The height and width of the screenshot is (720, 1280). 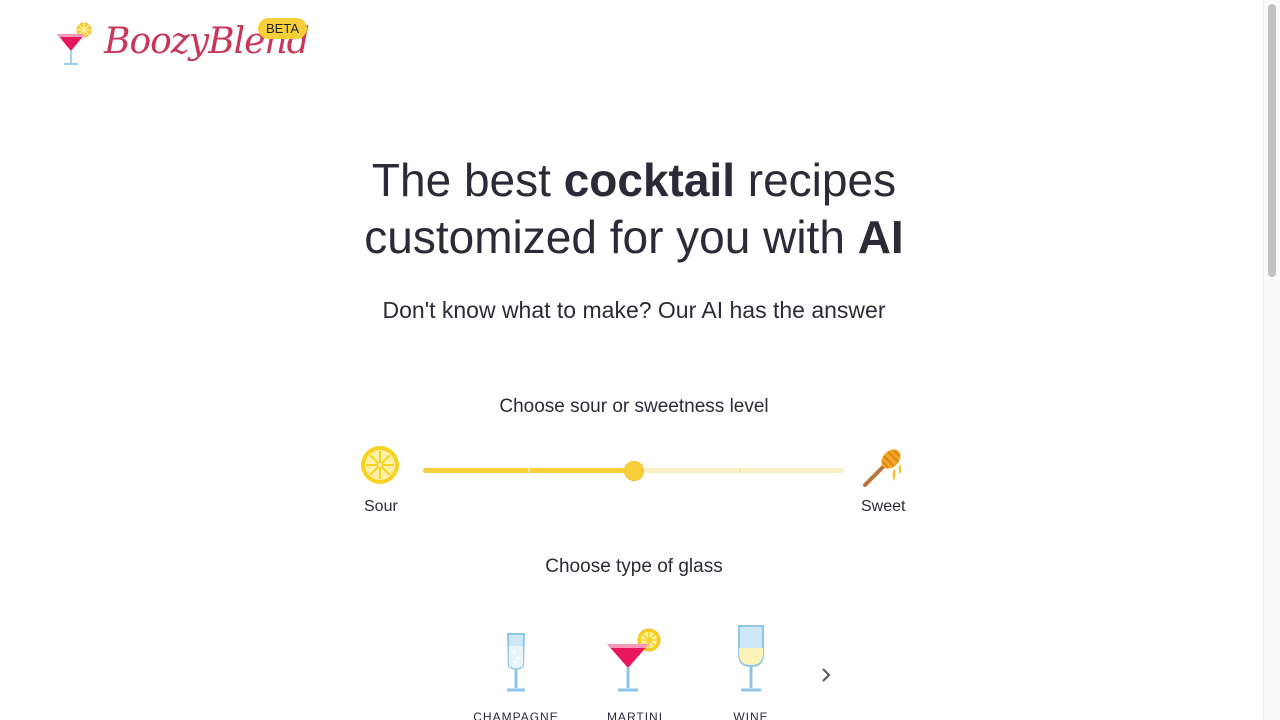 What do you see at coordinates (751, 658) in the screenshot?
I see `wine-glass-icon` at bounding box center [751, 658].